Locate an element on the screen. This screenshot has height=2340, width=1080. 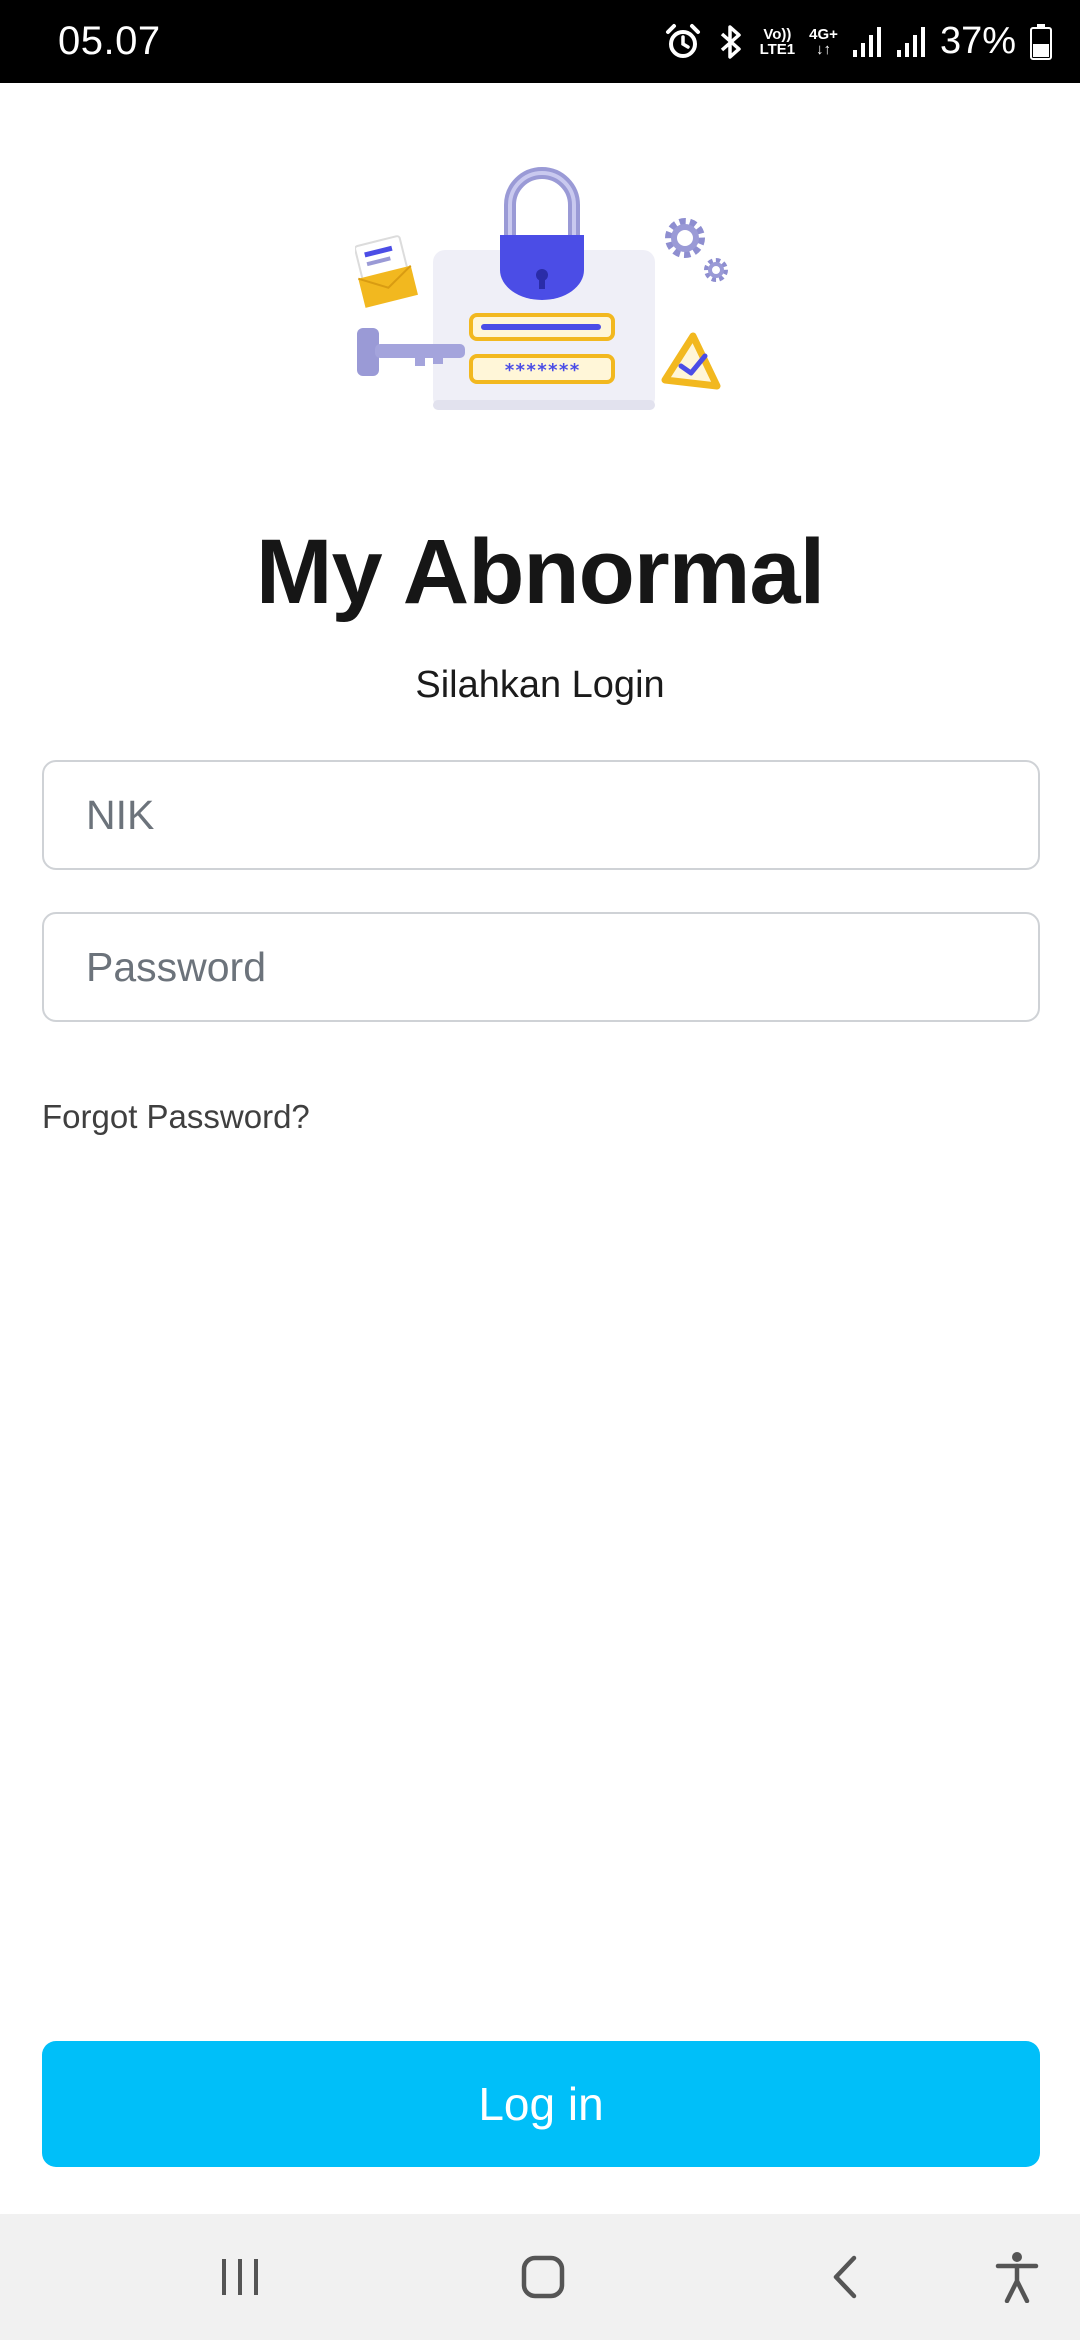
password-input is located at coordinates (541, 967).